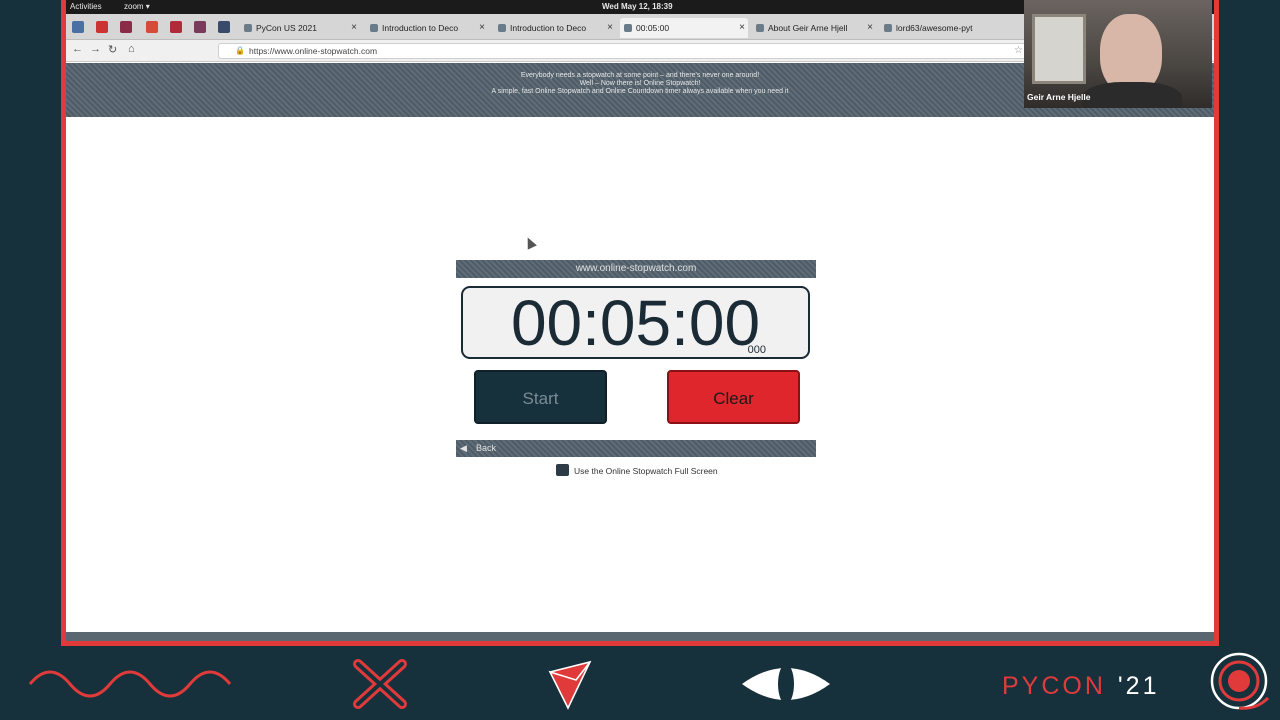 The height and width of the screenshot is (720, 1280). I want to click on tab-label: lord63/awesome-pyt, so click(934, 28).